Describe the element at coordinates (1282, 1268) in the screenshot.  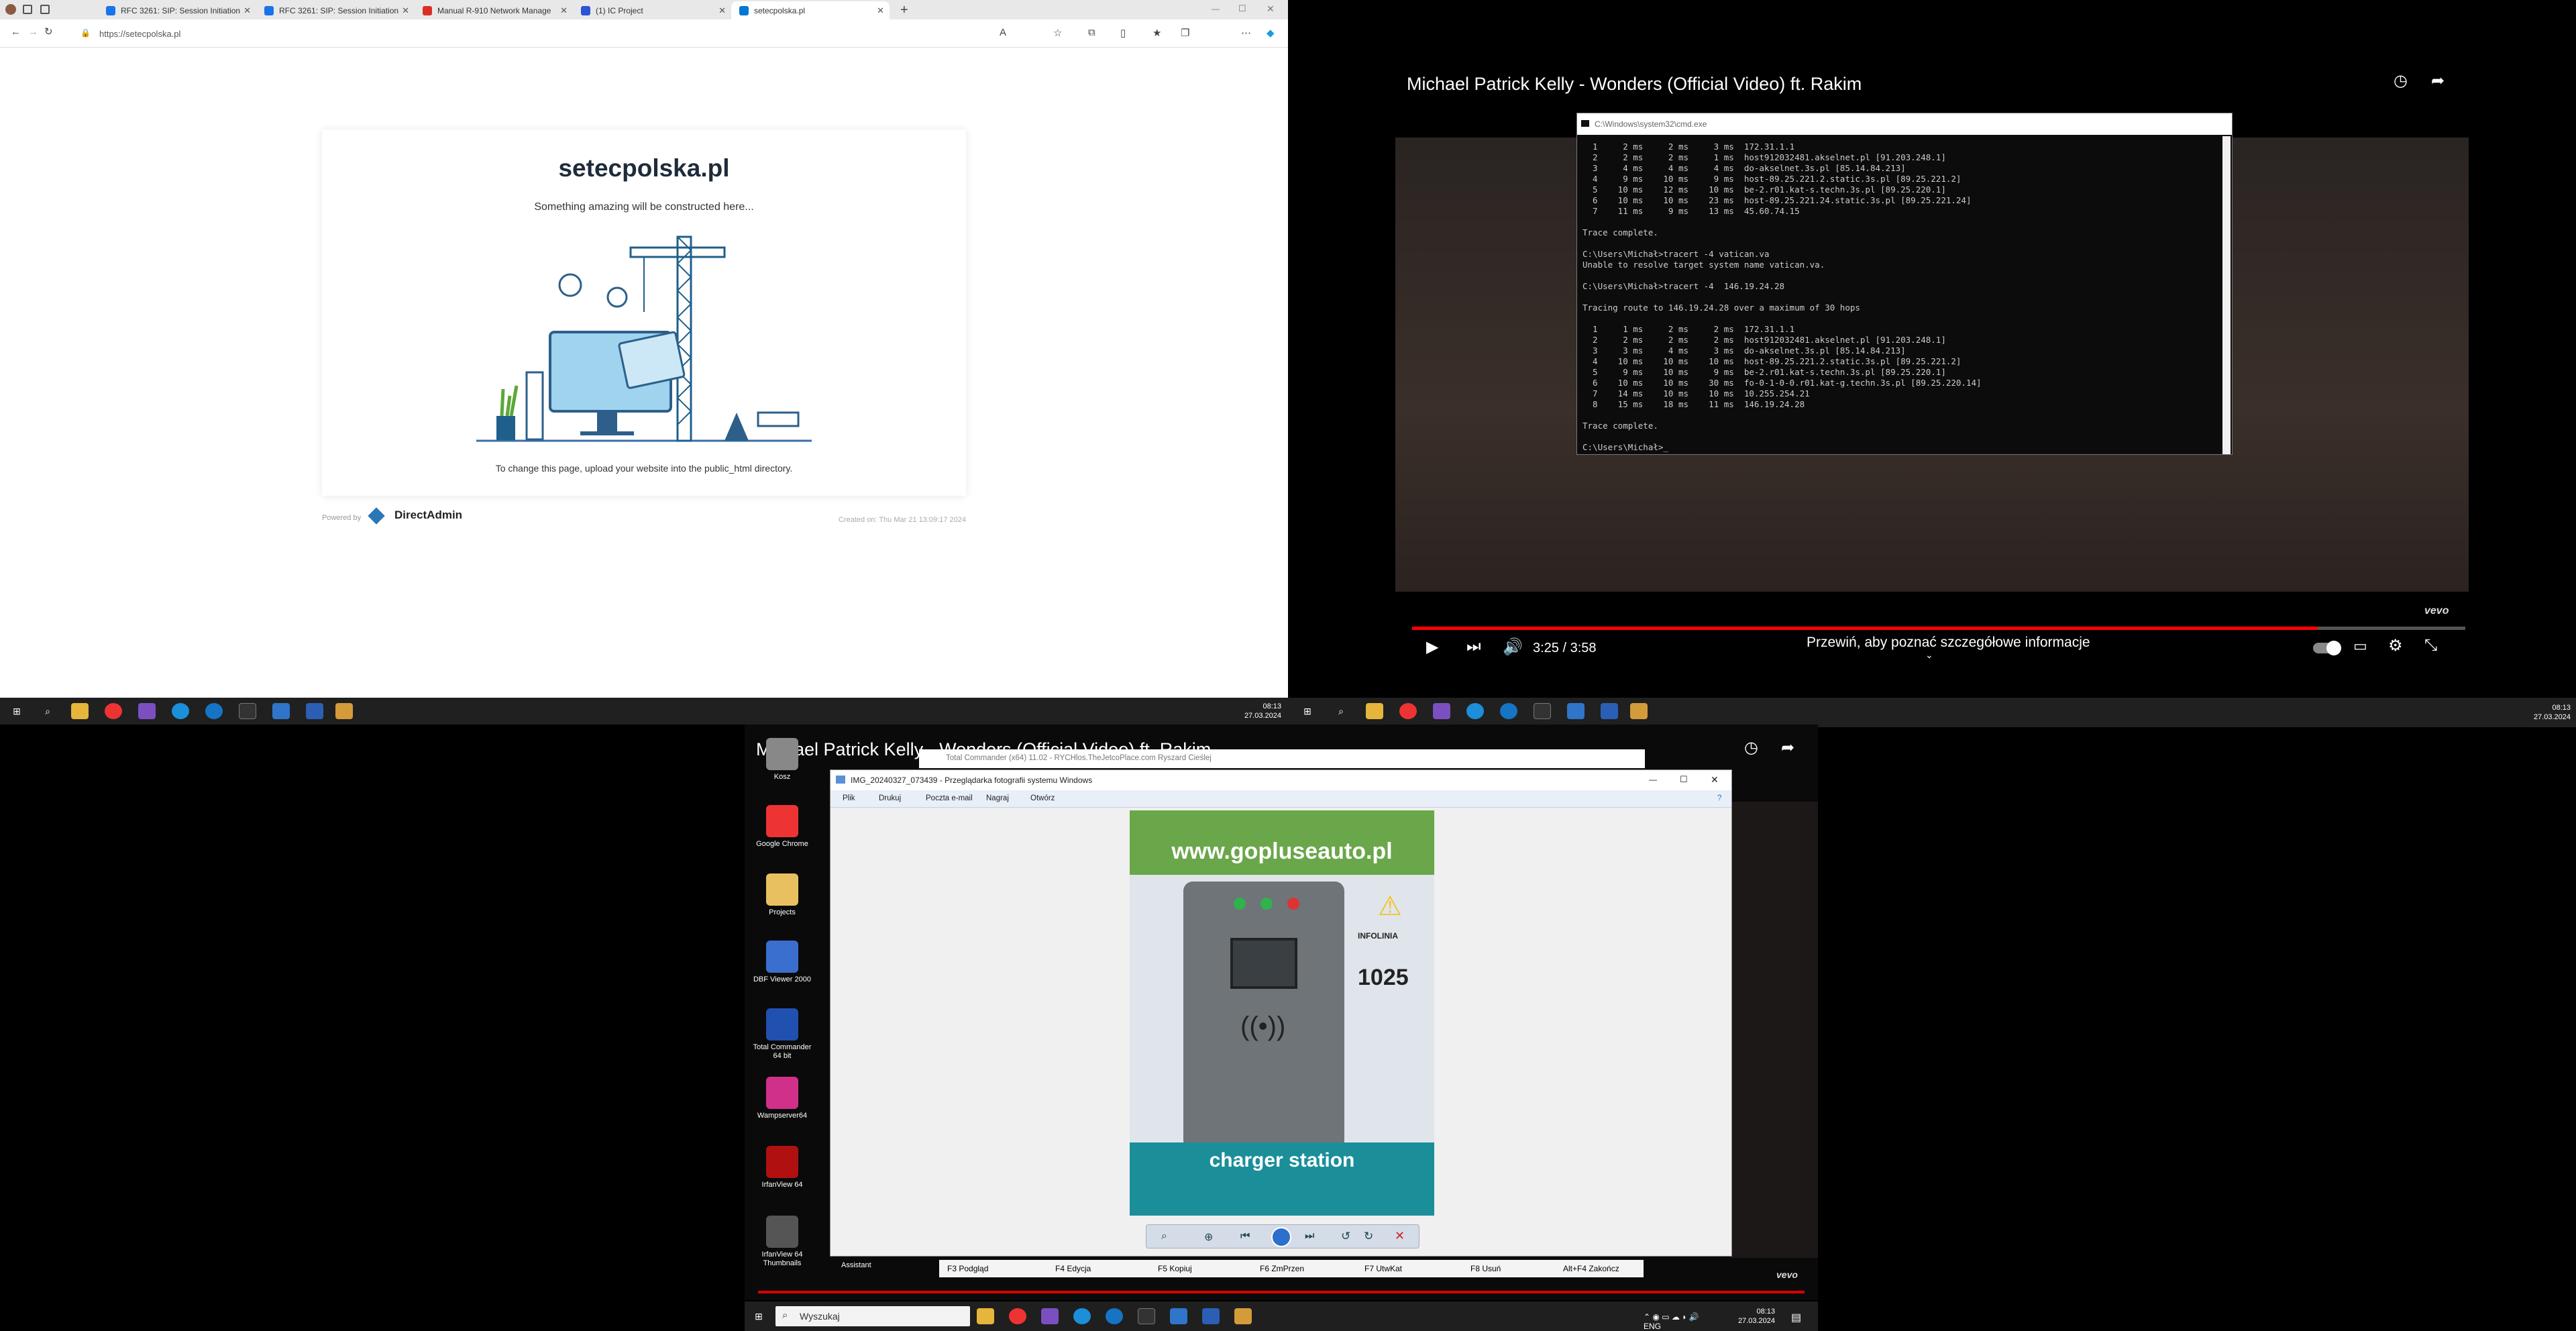
I see `f6-button: F6 ZmPrzen` at that location.